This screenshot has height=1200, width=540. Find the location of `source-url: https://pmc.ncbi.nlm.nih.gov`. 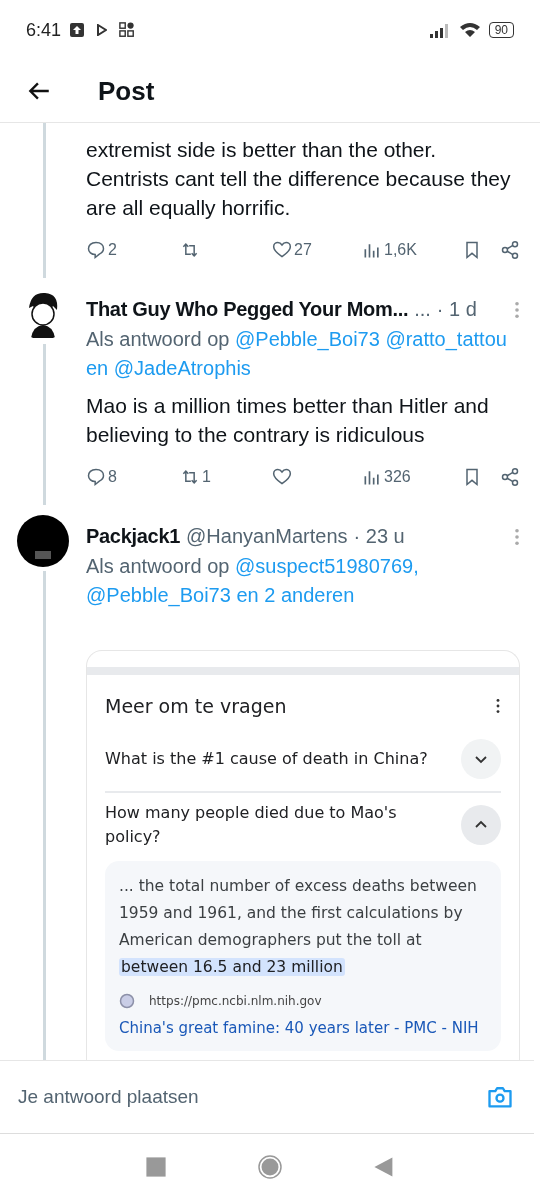

source-url: https://pmc.ncbi.nlm.nih.gov is located at coordinates (235, 1001).